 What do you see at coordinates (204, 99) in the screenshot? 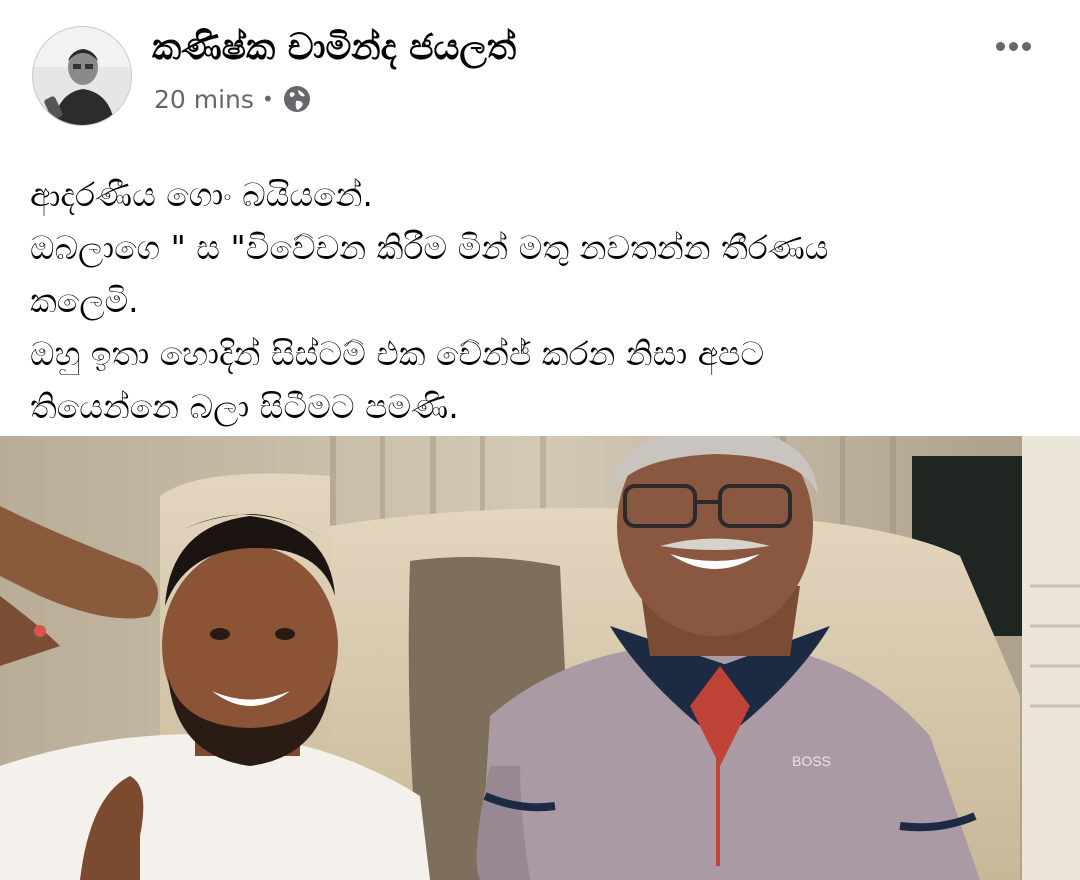
I see `post-timestamp: 20 mins` at bounding box center [204, 99].